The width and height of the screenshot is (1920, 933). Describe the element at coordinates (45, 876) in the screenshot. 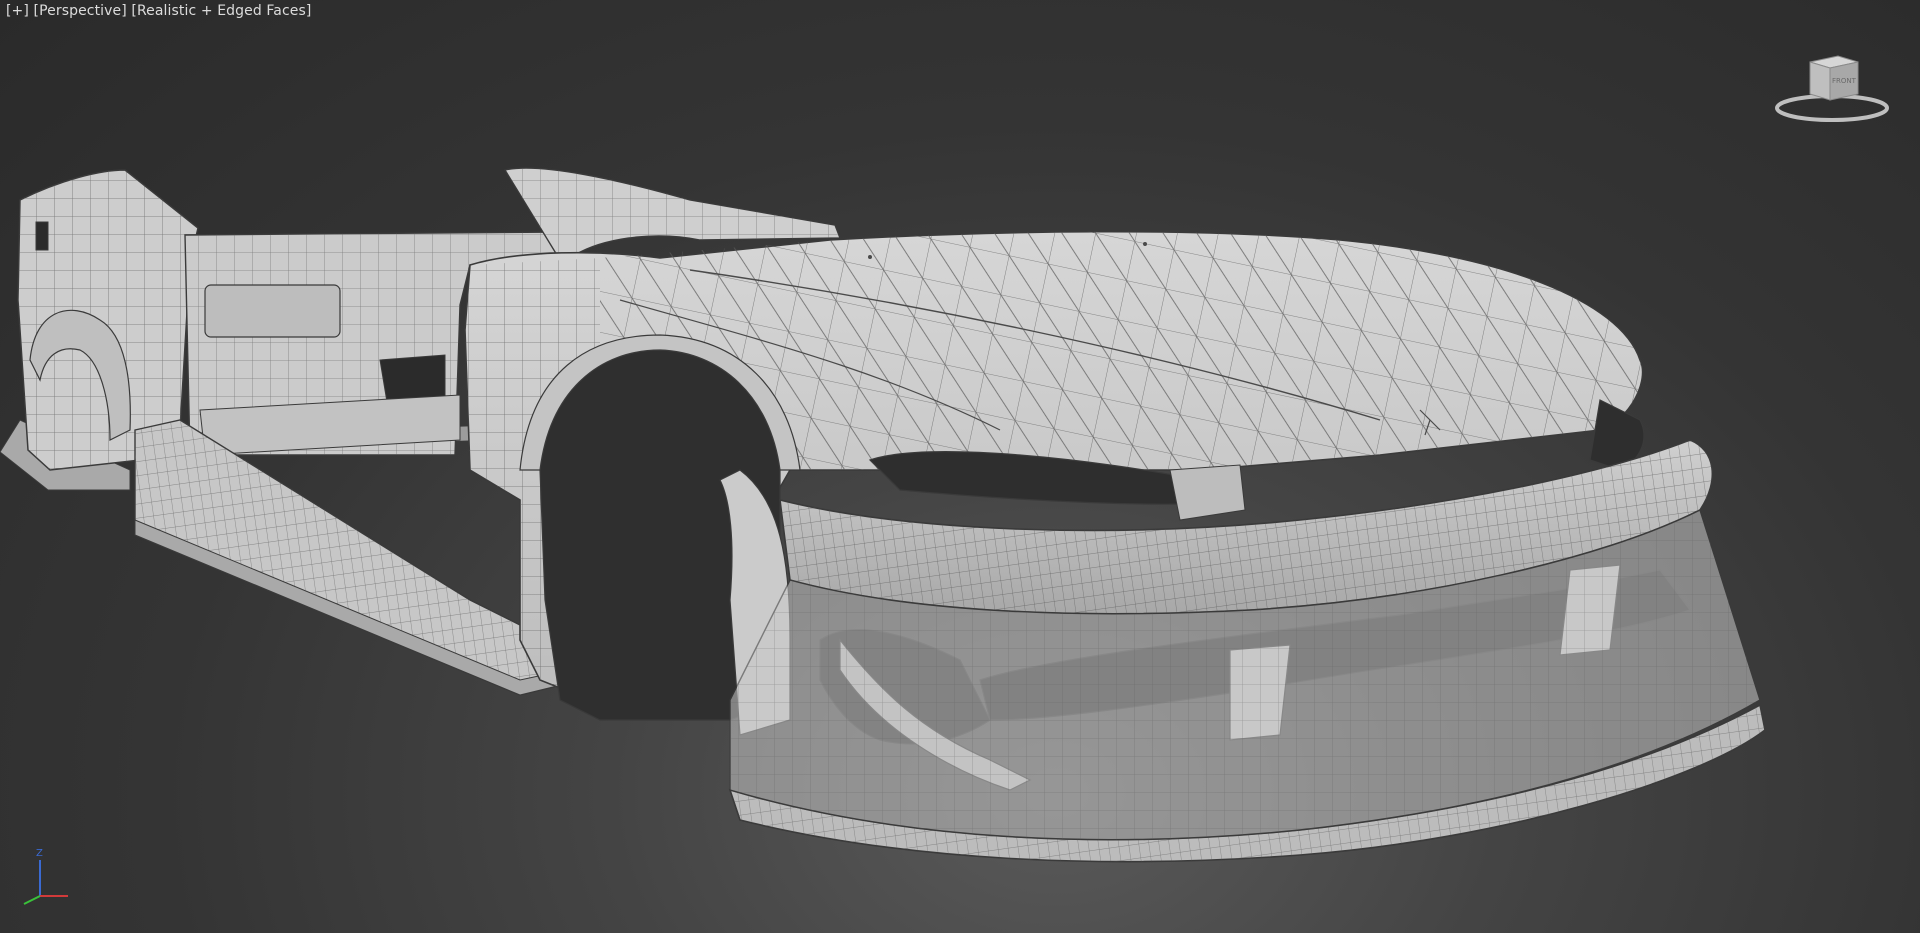

I see `axis-tripod: Z` at that location.